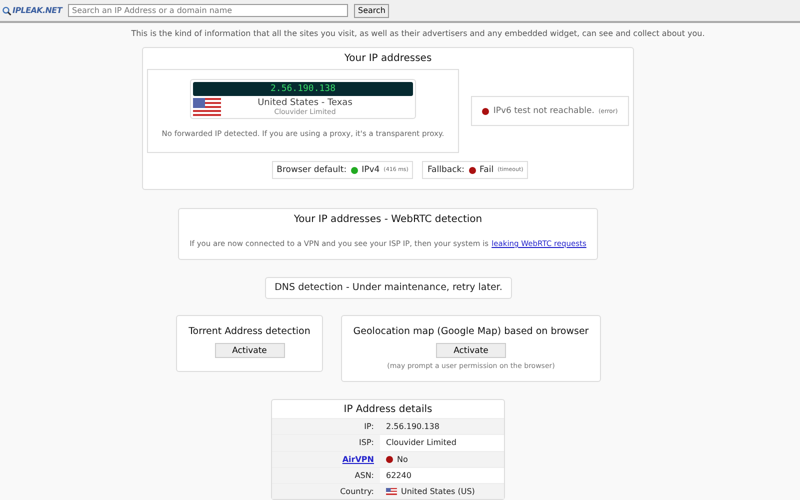 The image size is (800, 500). What do you see at coordinates (311, 170) in the screenshot?
I see `check-label: Browser default:` at bounding box center [311, 170].